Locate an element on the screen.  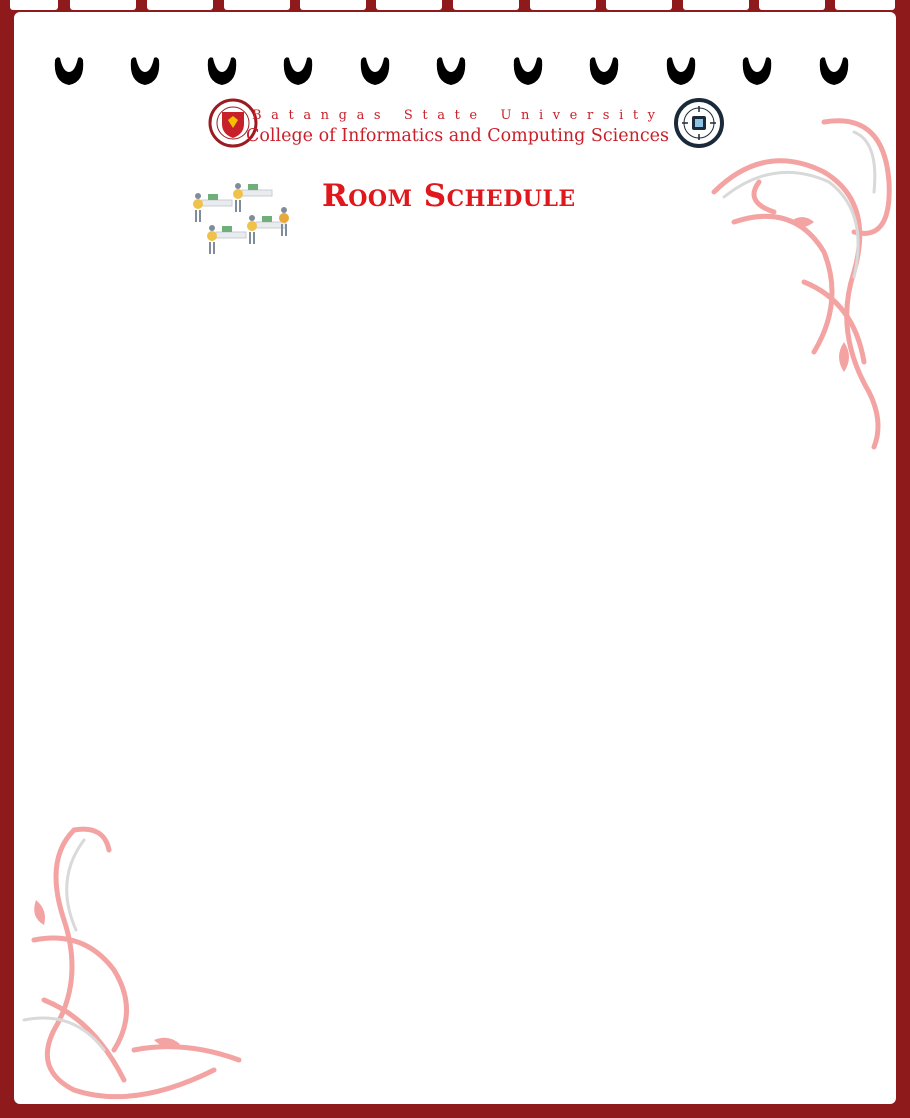
page-title: Room Schedule is located at coordinates (449, 196).